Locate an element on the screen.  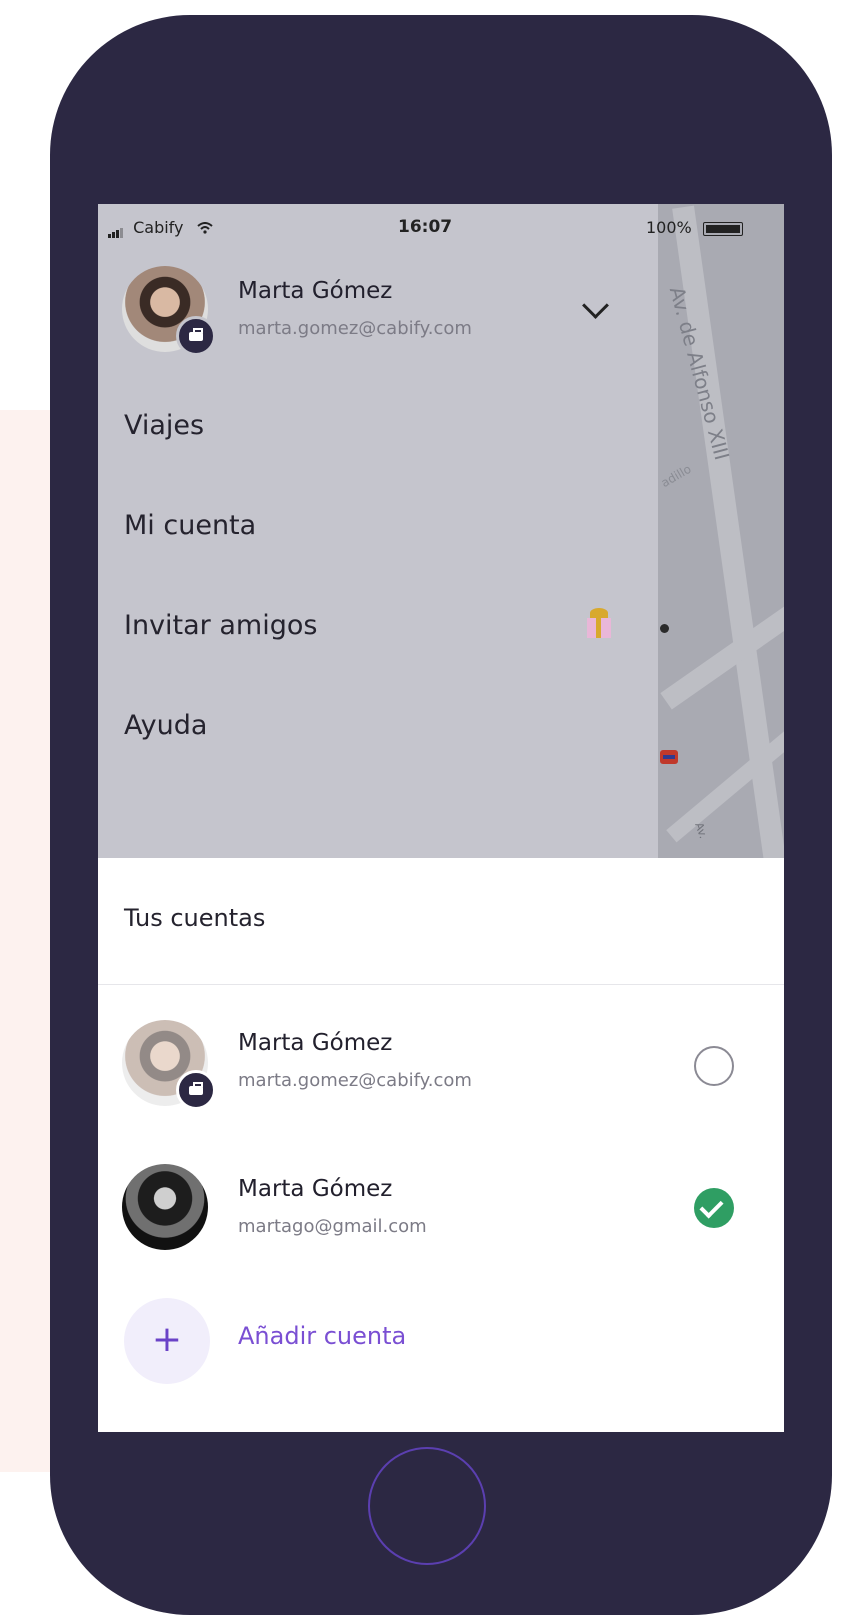
carrier: Cabify is located at coordinates (160, 228).